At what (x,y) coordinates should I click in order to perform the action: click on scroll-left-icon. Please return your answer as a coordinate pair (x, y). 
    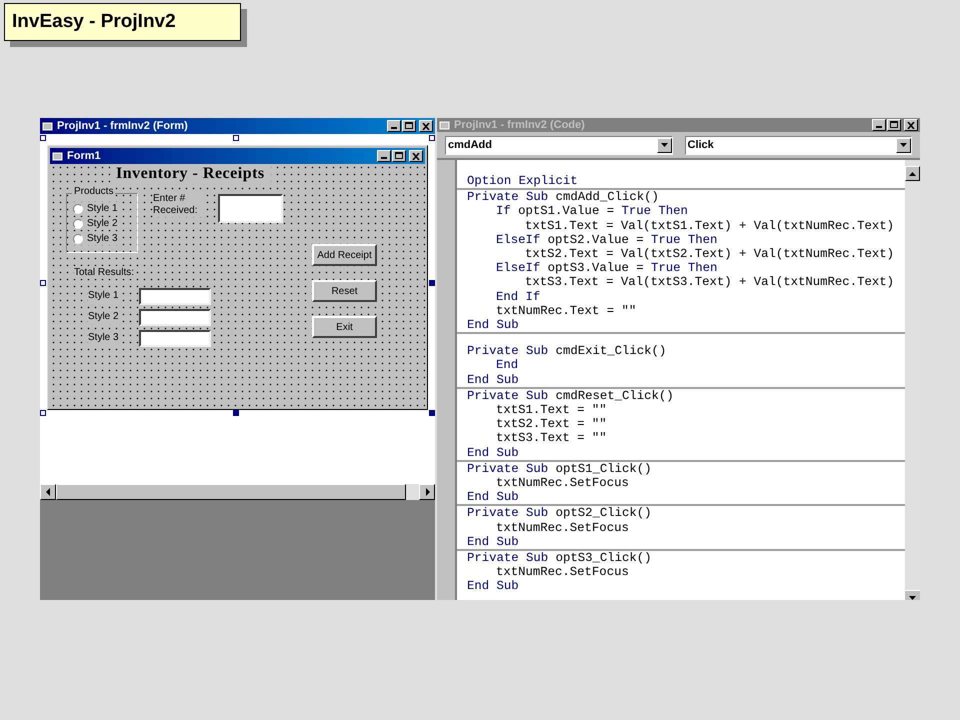
    Looking at the image, I should click on (48, 492).